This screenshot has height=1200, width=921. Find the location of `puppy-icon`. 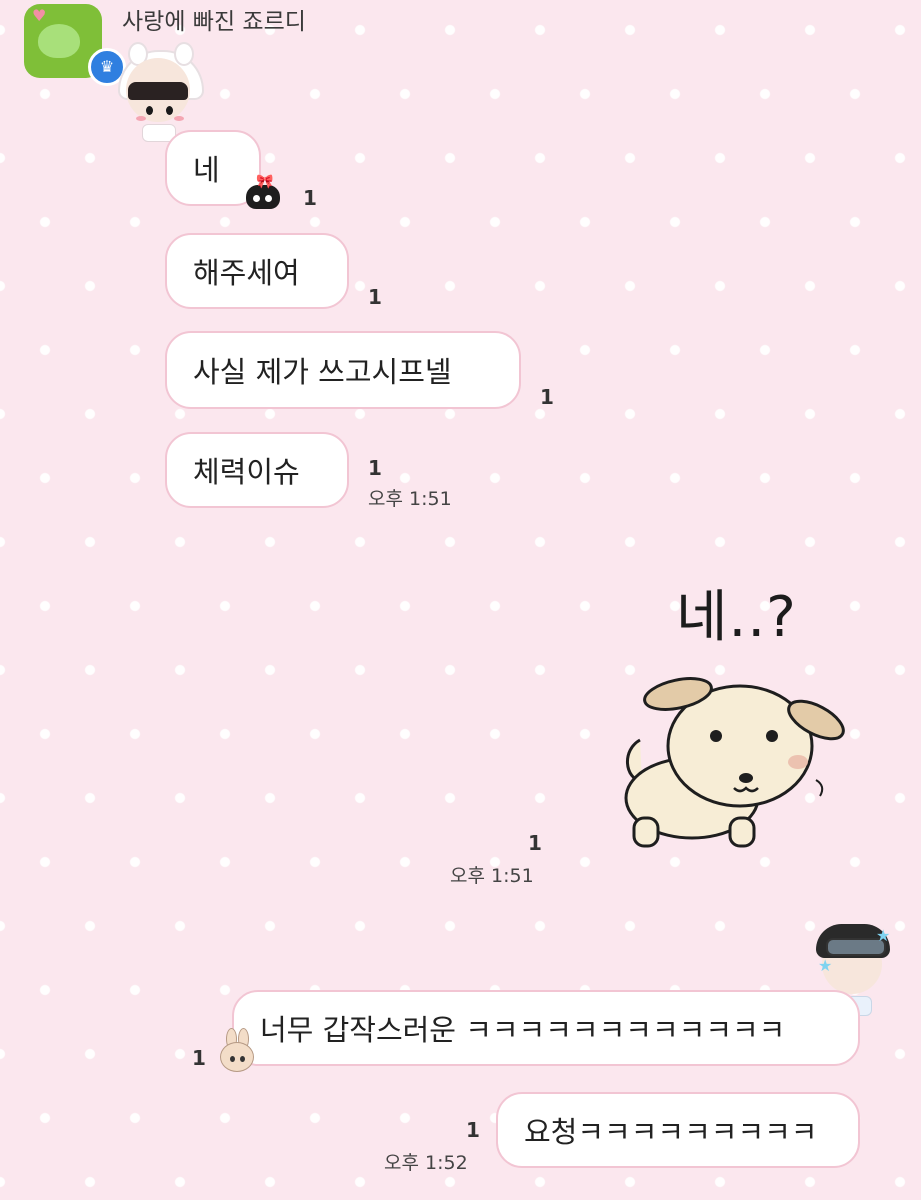

puppy-icon is located at coordinates (734, 762).